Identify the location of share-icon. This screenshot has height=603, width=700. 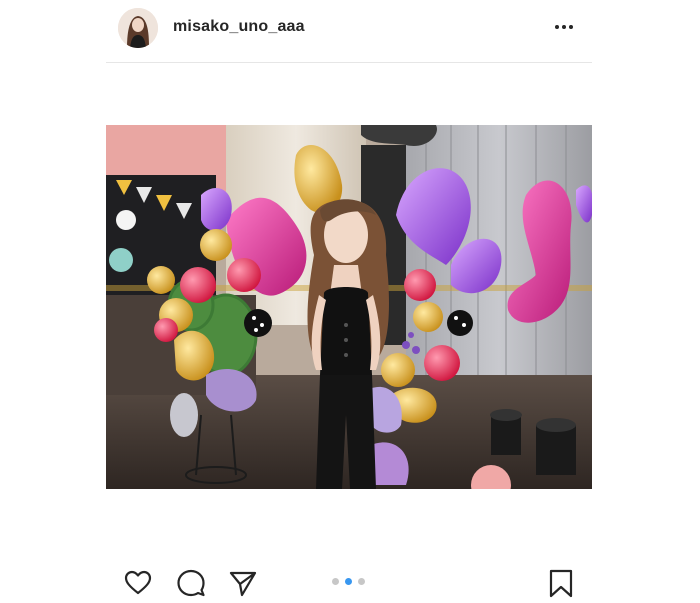
(243, 583).